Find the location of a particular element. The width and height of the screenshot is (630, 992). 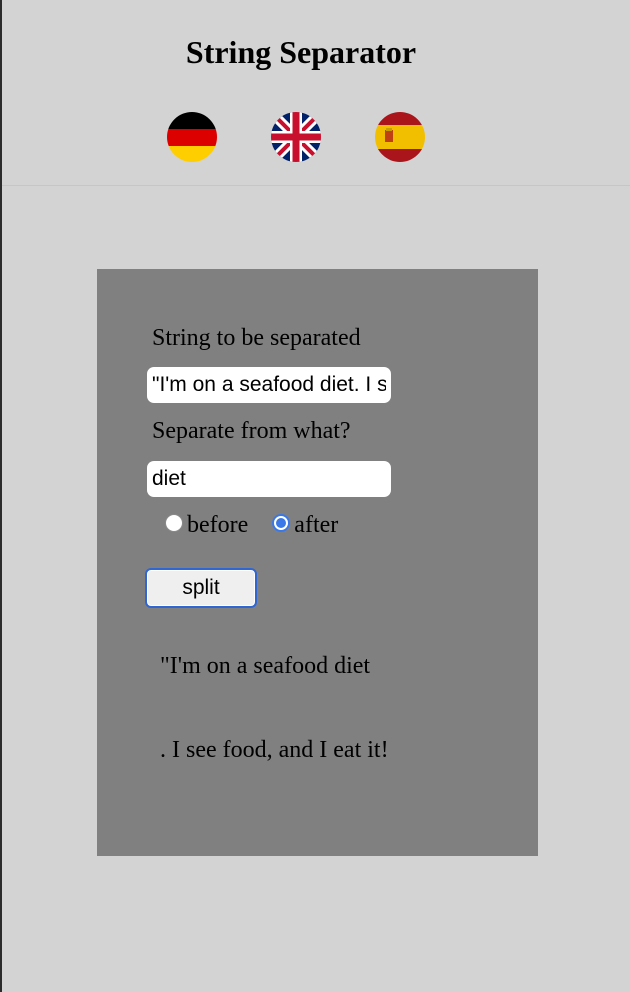

after-radio is located at coordinates (281, 523).